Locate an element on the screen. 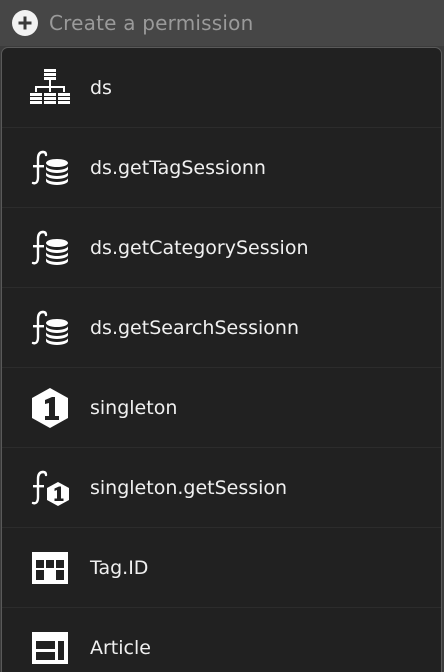  list-item-label: Tag.ID is located at coordinates (119, 567).